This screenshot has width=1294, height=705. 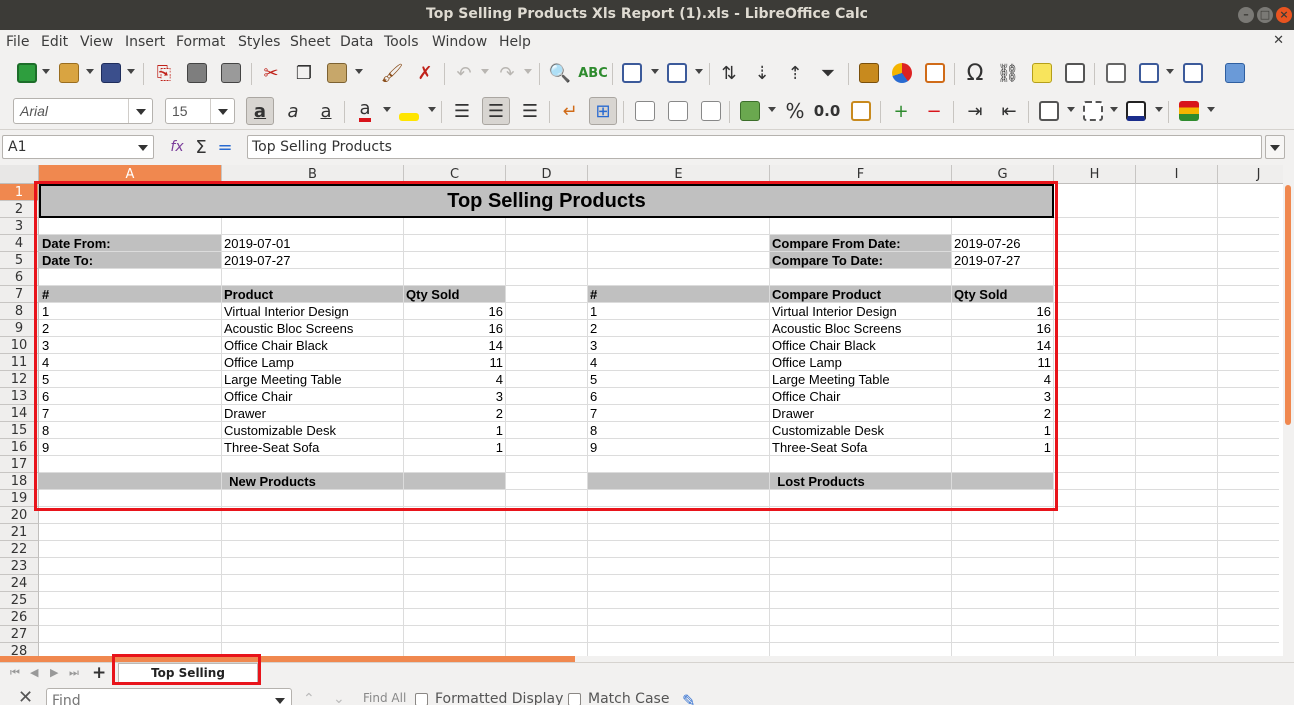 What do you see at coordinates (69, 73) in the screenshot?
I see `open-button` at bounding box center [69, 73].